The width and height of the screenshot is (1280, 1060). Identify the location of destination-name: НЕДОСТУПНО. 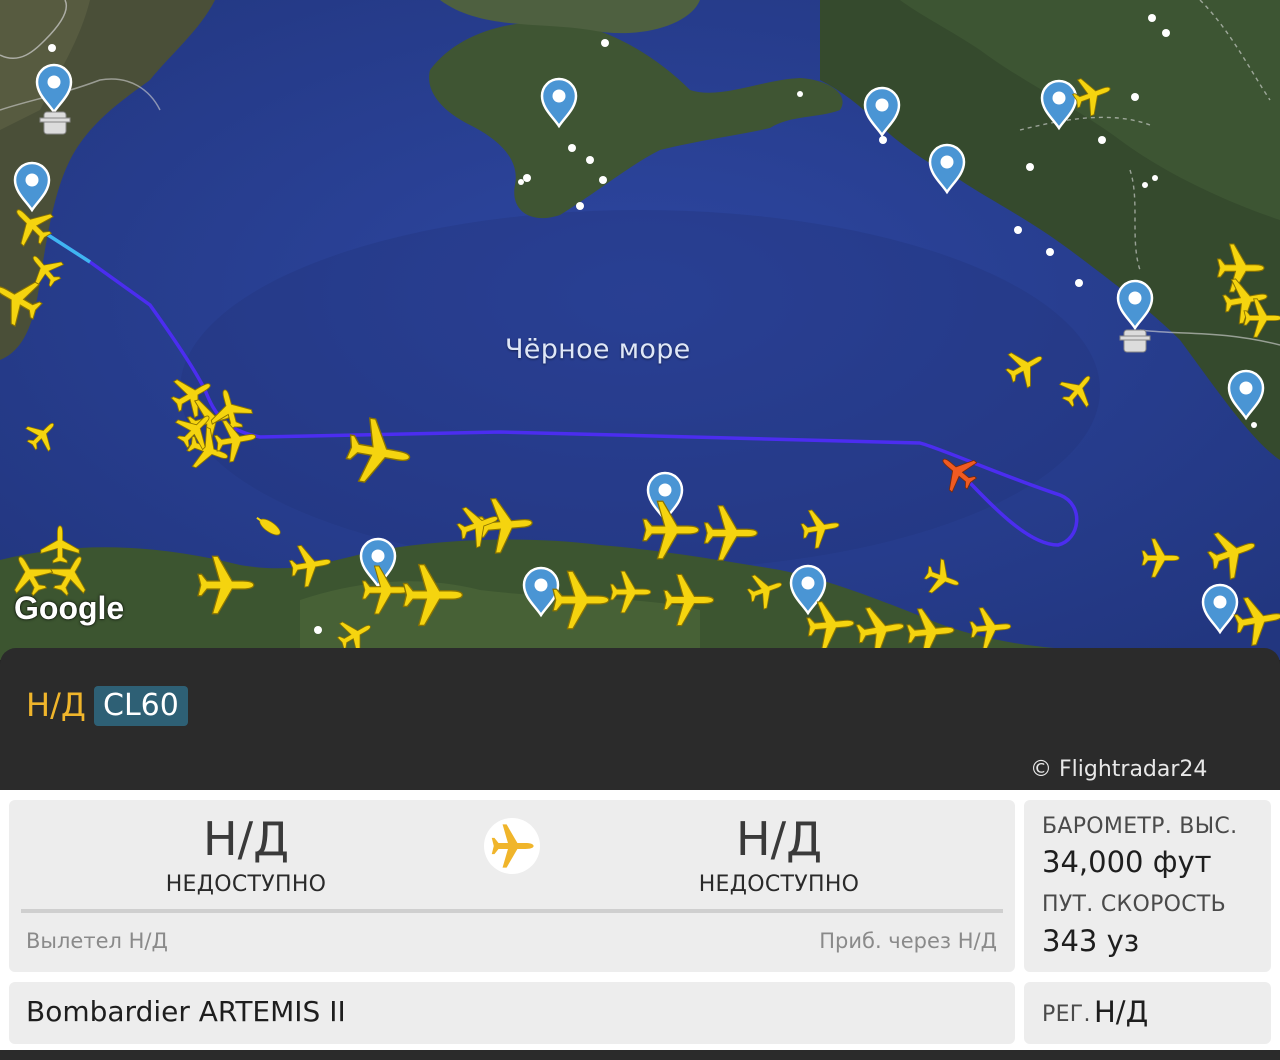
(779, 884).